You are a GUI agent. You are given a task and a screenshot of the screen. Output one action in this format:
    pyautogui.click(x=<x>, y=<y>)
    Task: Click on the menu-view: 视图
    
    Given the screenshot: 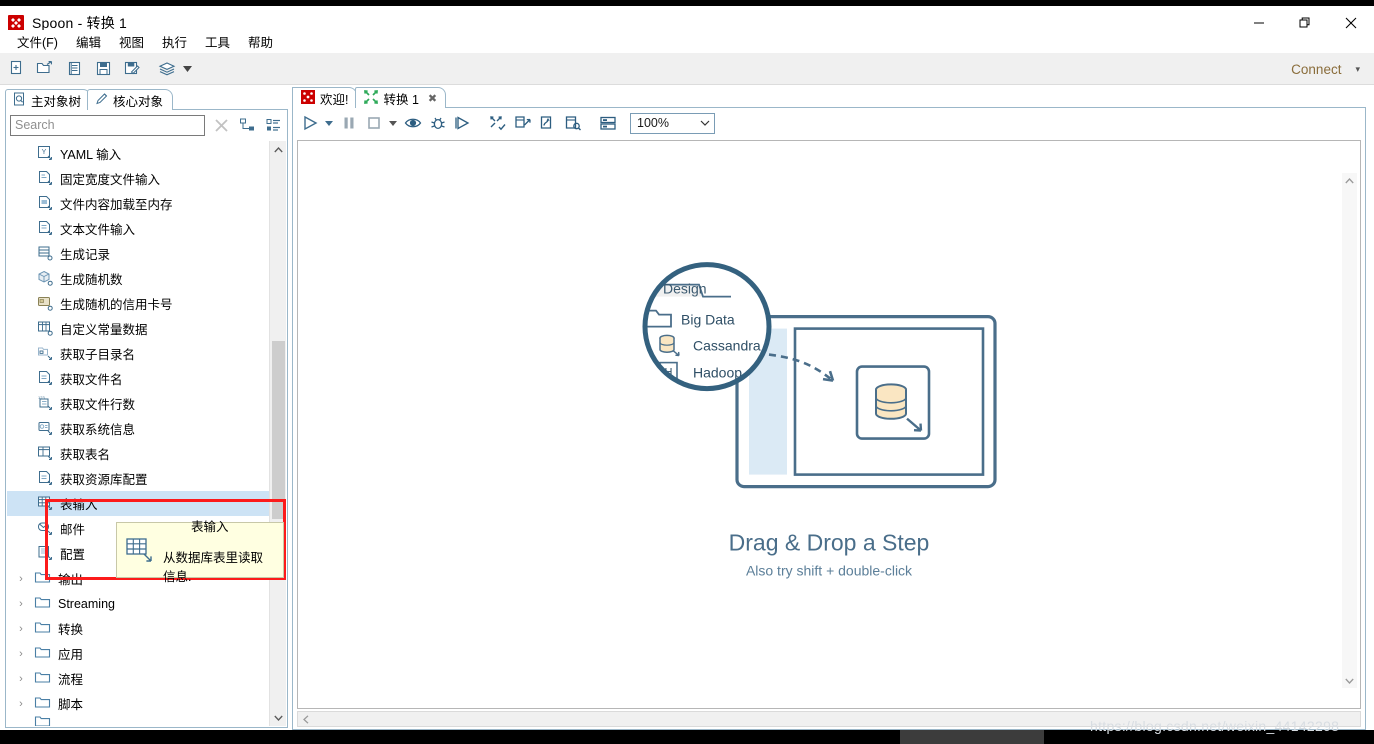 What is the action you would take?
    pyautogui.click(x=131, y=41)
    